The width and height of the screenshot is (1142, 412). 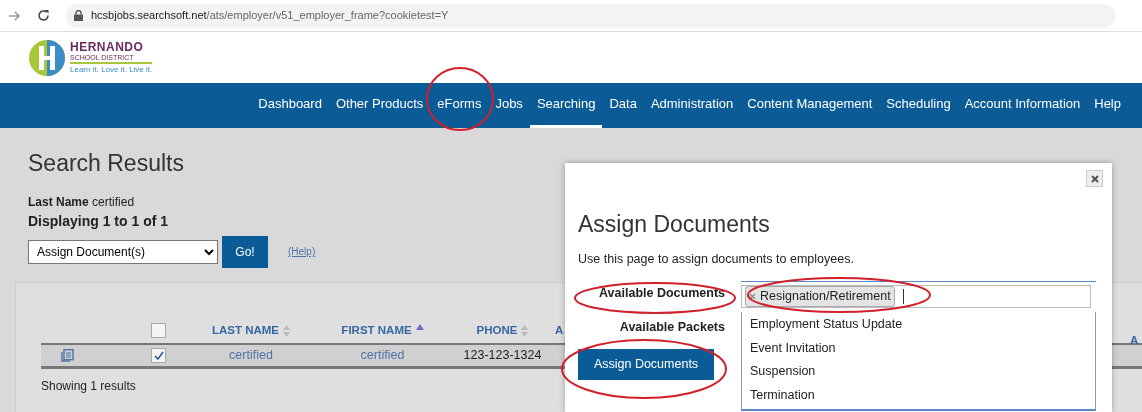 What do you see at coordinates (1107, 105) in the screenshot?
I see `nav-link: Help` at bounding box center [1107, 105].